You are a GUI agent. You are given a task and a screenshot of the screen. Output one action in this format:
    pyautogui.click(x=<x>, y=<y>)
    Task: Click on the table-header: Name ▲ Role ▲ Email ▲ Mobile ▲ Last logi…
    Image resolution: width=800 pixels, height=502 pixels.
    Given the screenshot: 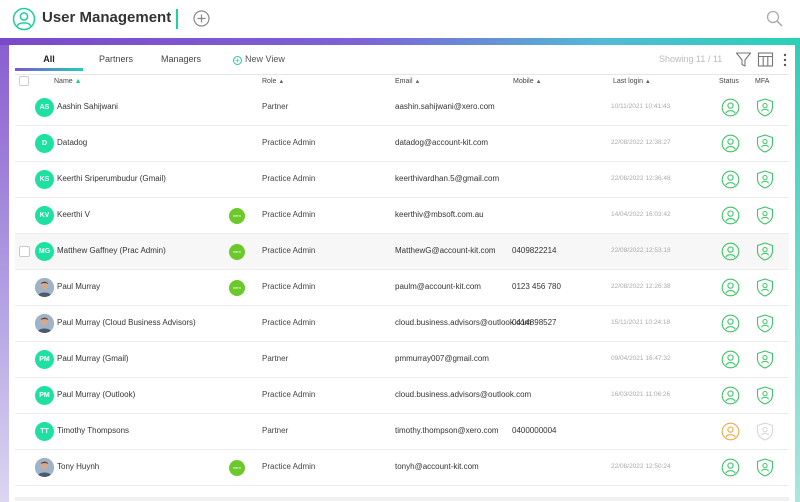 What is the action you would take?
    pyautogui.click(x=402, y=82)
    